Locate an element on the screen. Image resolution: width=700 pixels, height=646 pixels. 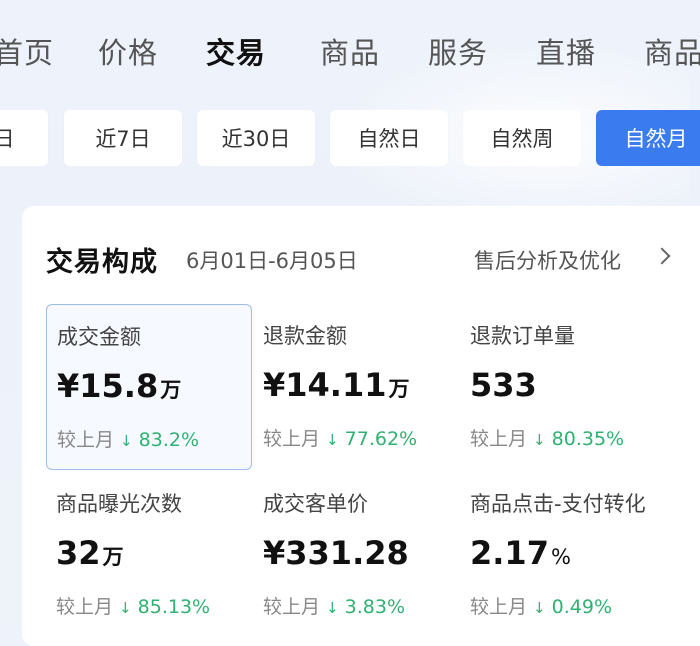
metric-card-avg-order-value: 成交客单价 ¥331.28 较上月 ↓ 3.83% is located at coordinates (355, 554).